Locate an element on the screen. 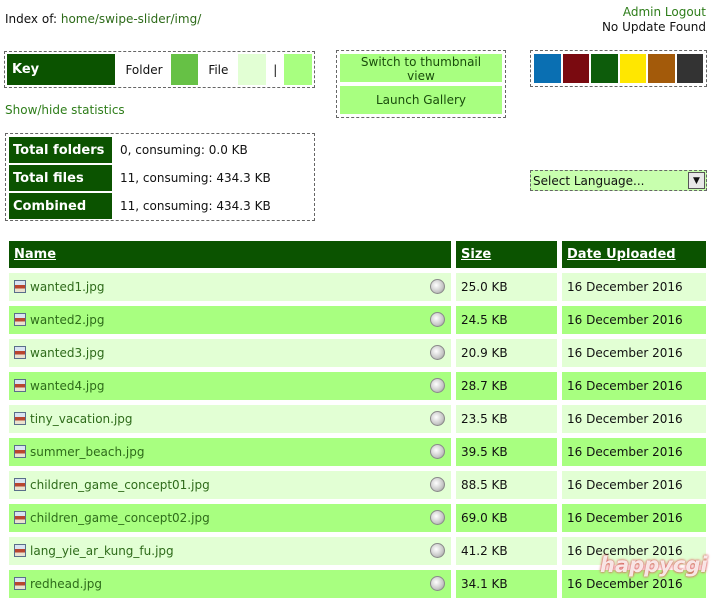  index-prefix: Index of: is located at coordinates (31, 19).